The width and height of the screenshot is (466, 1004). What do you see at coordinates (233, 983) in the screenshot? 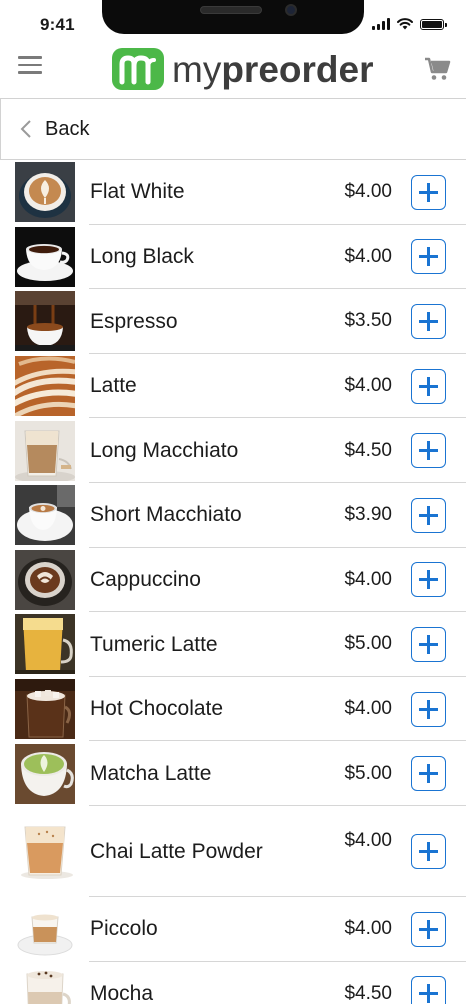
I see `list-item: Mocha $4.50` at bounding box center [233, 983].